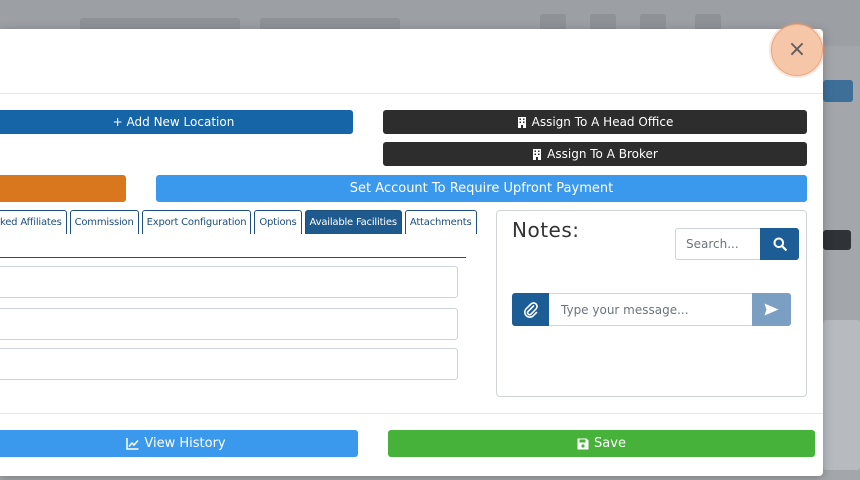  I want to click on modal-footer-divider, so click(411, 413).